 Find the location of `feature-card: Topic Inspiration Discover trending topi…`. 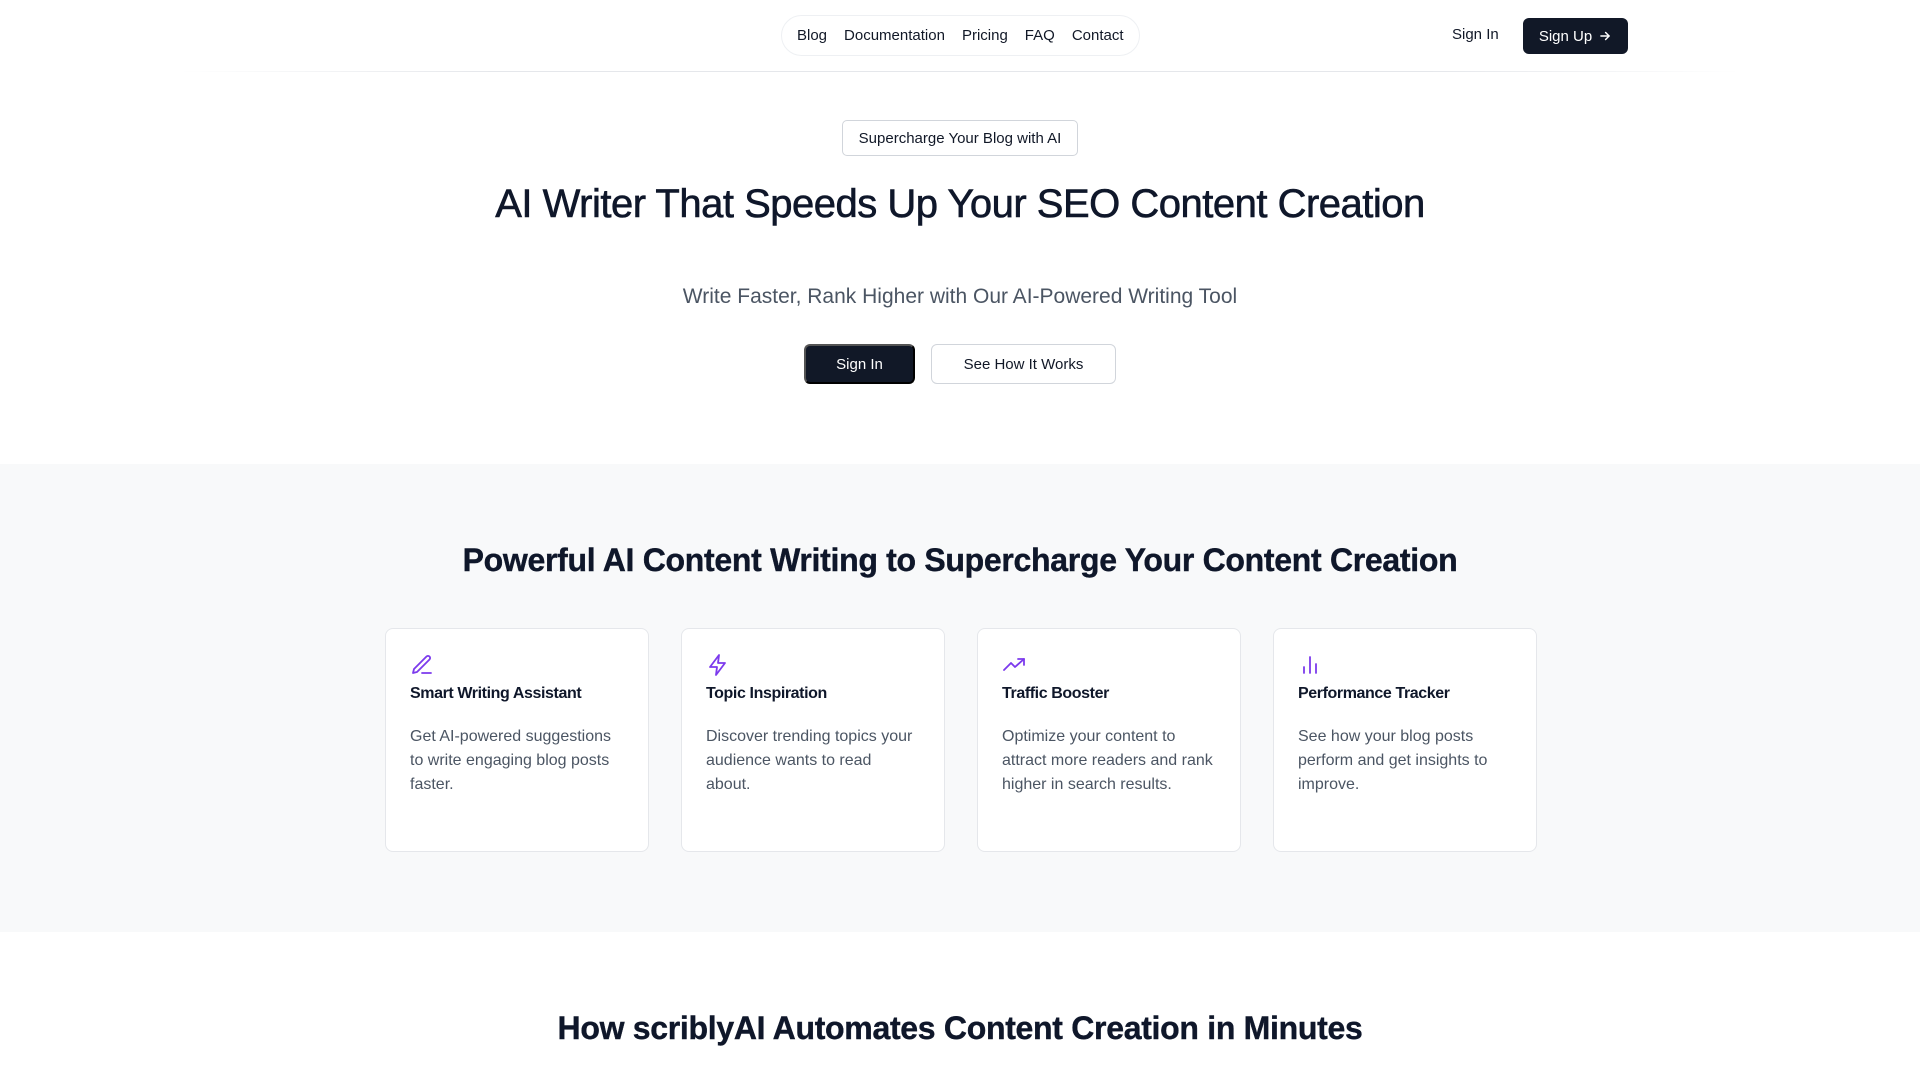

feature-card: Topic Inspiration Discover trending topi… is located at coordinates (813, 740).